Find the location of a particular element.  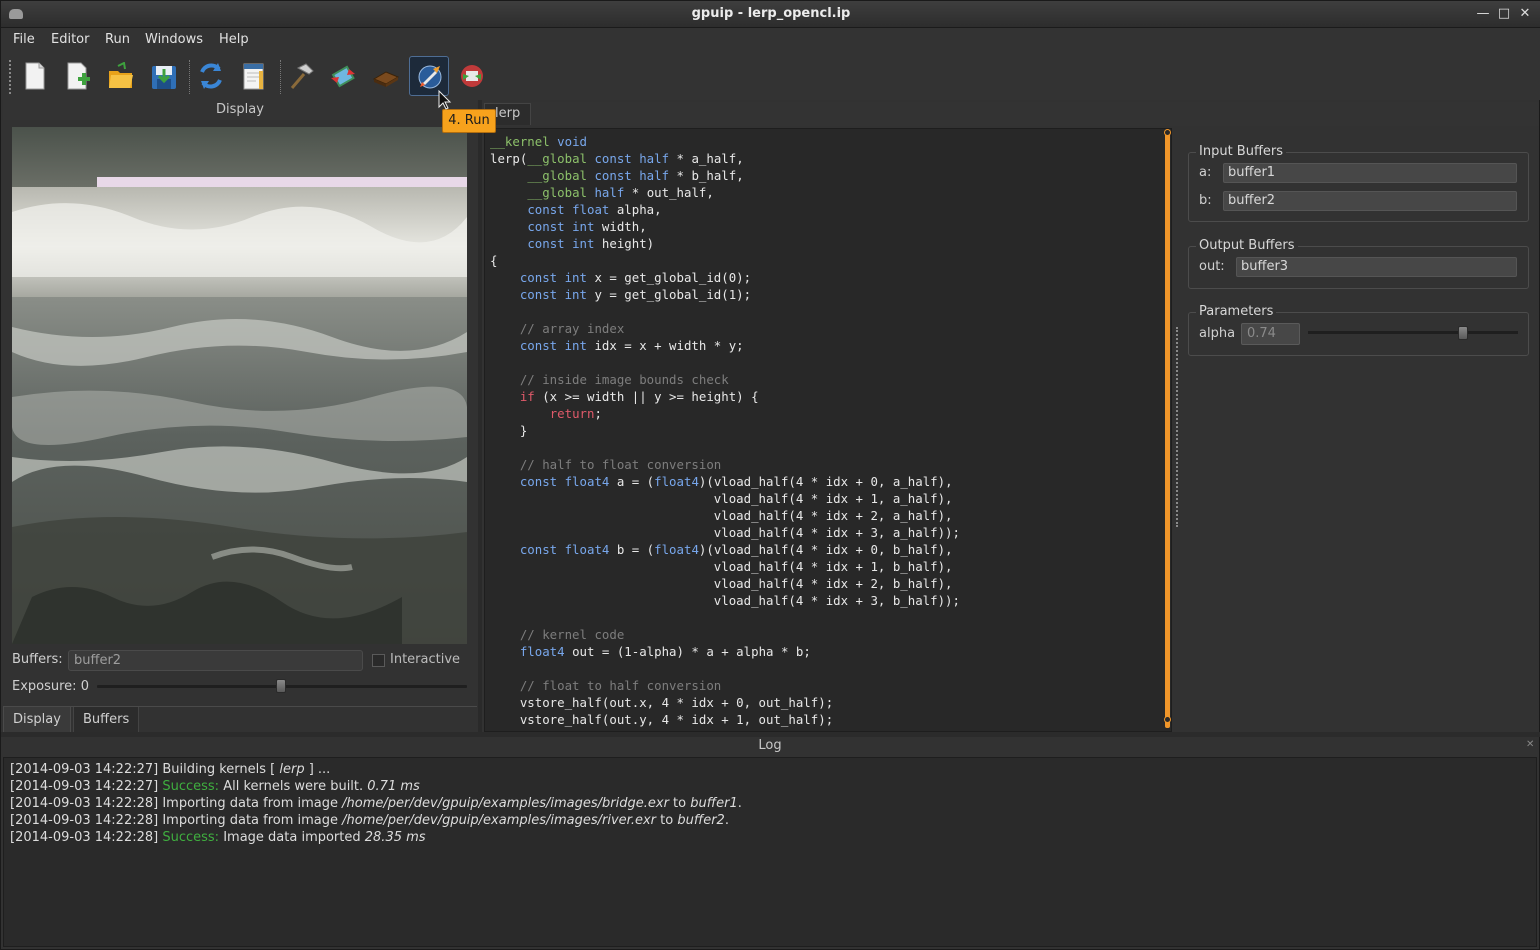

display-panel-header: Display is located at coordinates (240, 110).